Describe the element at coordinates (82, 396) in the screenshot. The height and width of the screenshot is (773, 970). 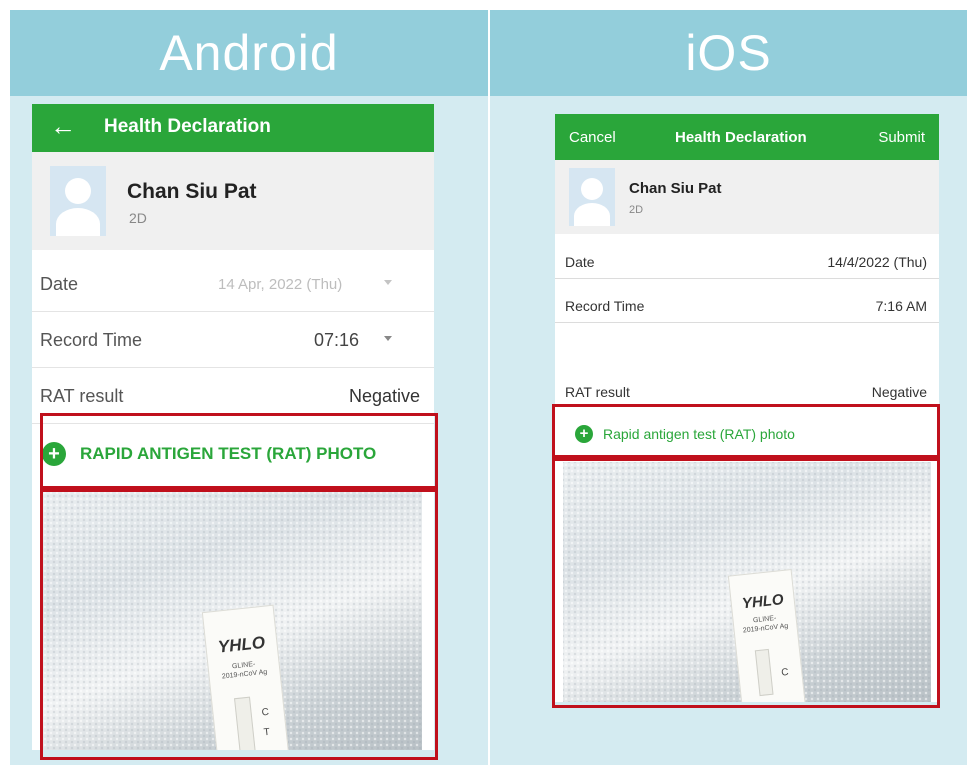
I see `android-rat-result-label: RAT result` at that location.